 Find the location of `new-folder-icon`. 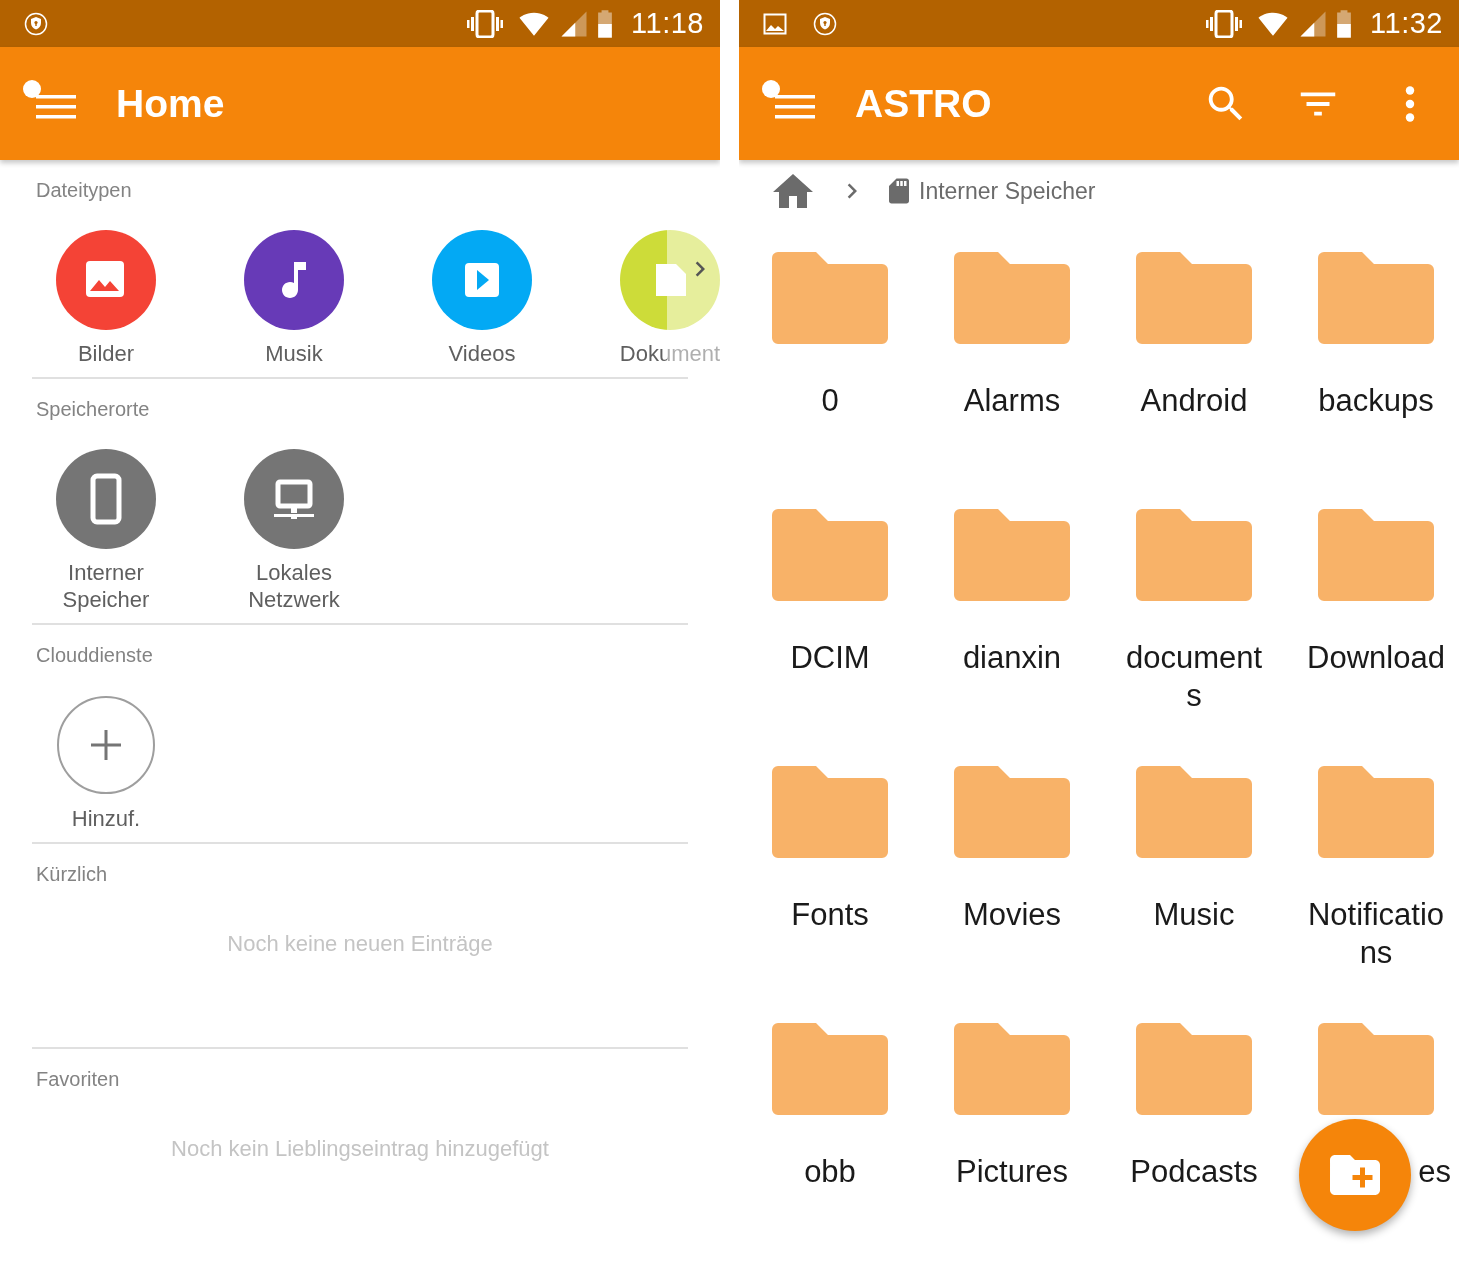

new-folder-icon is located at coordinates (1355, 1175).